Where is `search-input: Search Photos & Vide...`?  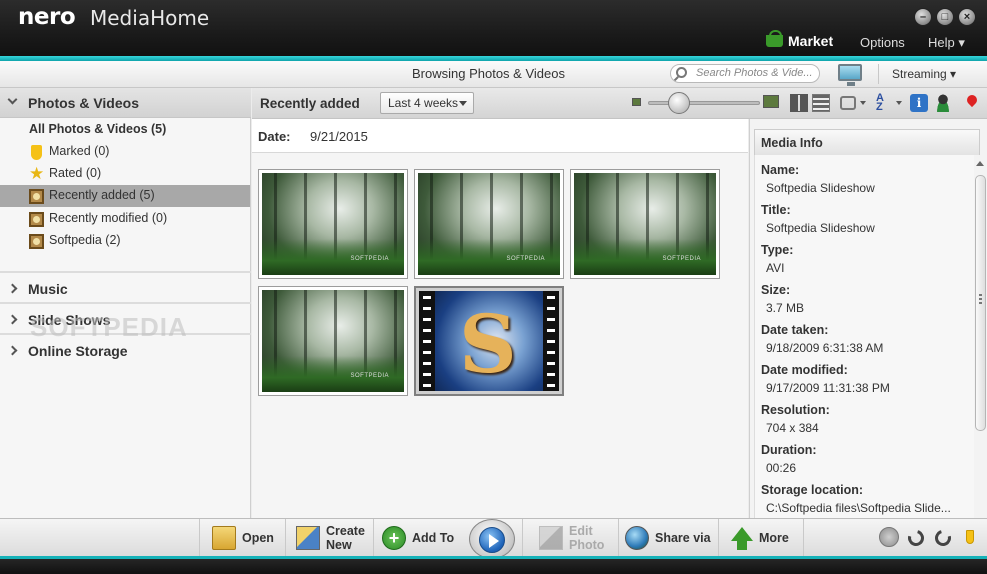 search-input: Search Photos & Vide... is located at coordinates (745, 73).